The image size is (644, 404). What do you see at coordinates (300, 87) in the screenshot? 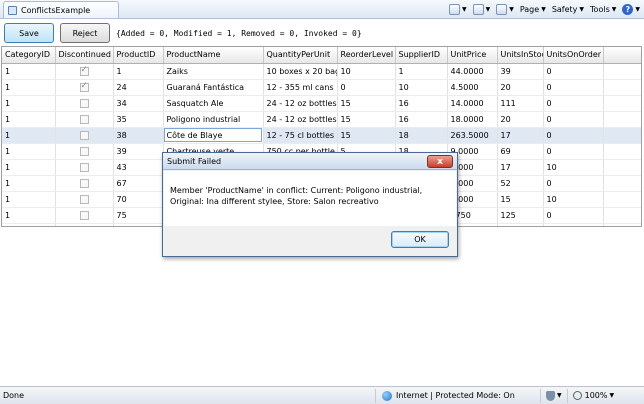
I see `cell-qty: 12 - 355 ml cans` at bounding box center [300, 87].